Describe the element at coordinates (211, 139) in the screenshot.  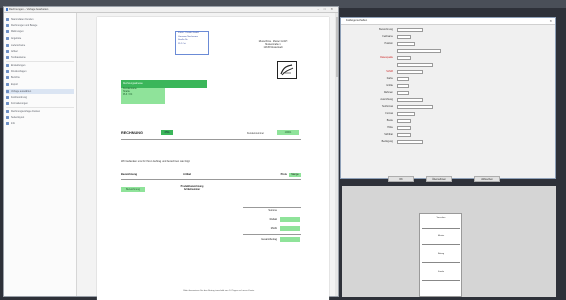
I see `divider` at that location.